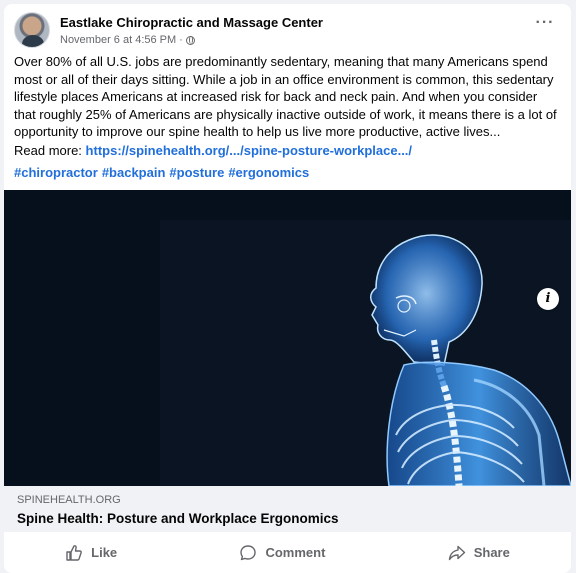 This screenshot has width=576, height=573. What do you see at coordinates (74, 552) in the screenshot?
I see `like-thumb-icon` at bounding box center [74, 552].